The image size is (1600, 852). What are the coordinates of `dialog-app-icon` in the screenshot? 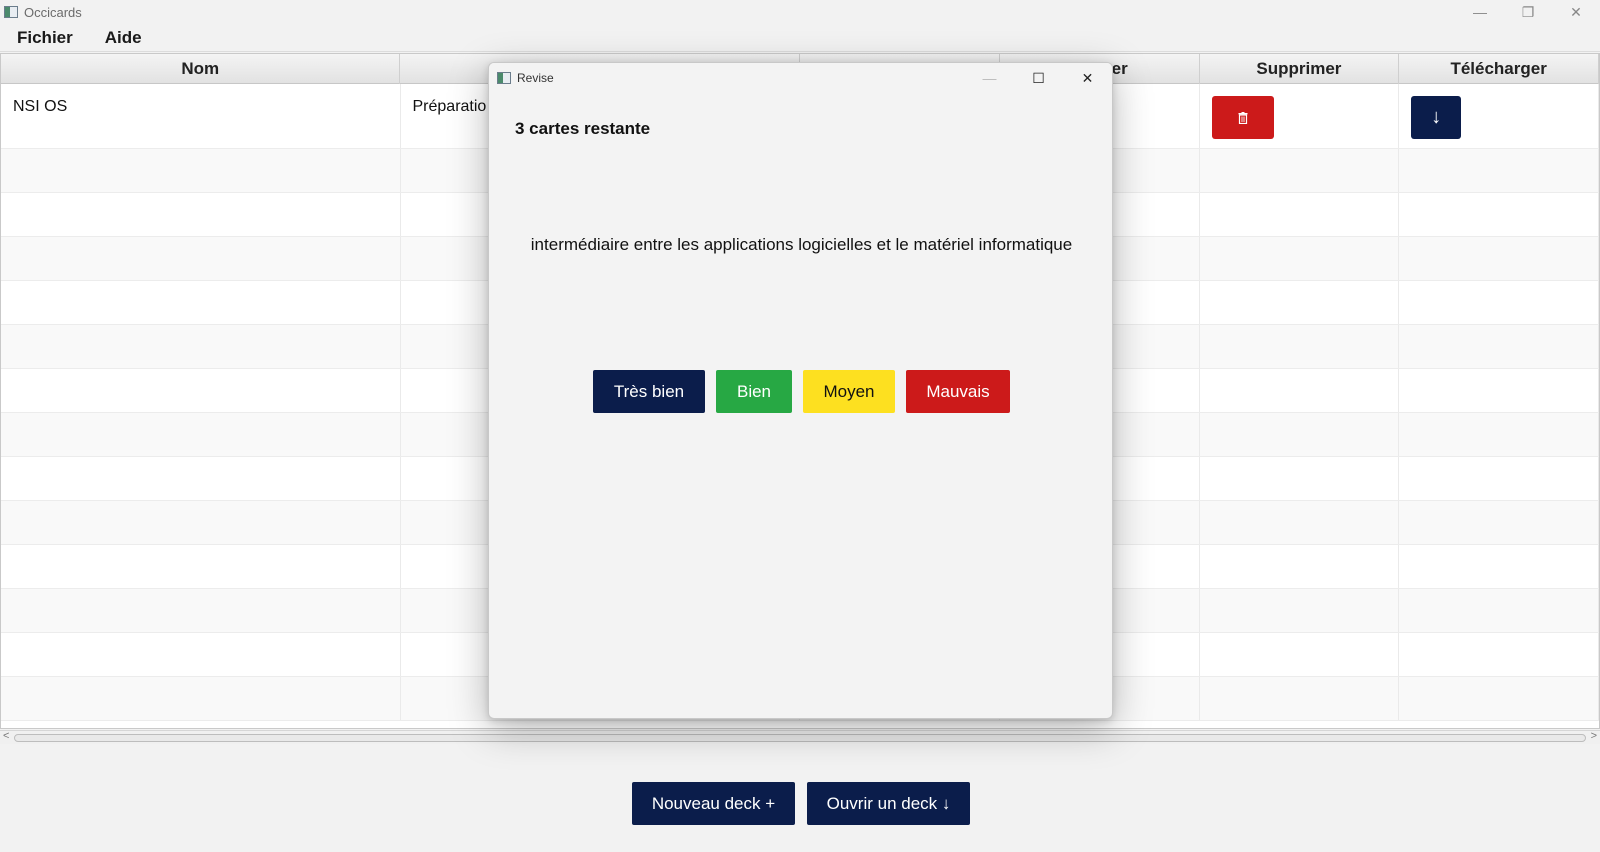 It's located at (504, 78).